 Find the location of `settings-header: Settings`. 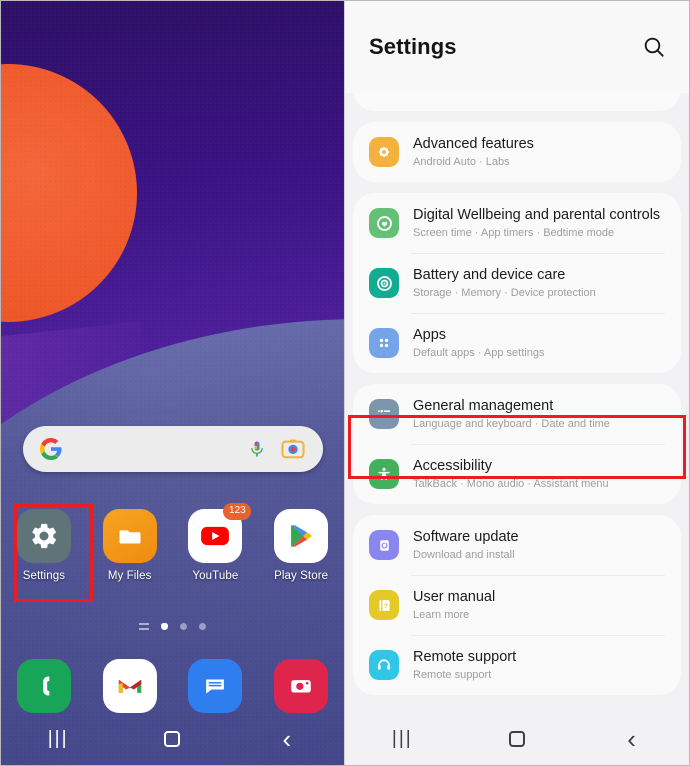

settings-header: Settings is located at coordinates (517, 47).